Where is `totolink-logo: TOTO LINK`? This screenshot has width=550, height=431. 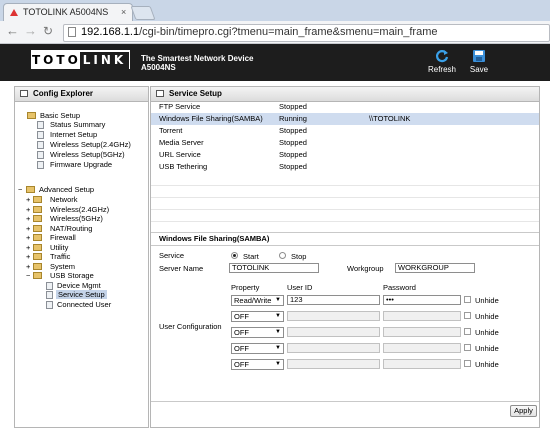
totolink-logo: TOTO LINK is located at coordinates (80, 59).